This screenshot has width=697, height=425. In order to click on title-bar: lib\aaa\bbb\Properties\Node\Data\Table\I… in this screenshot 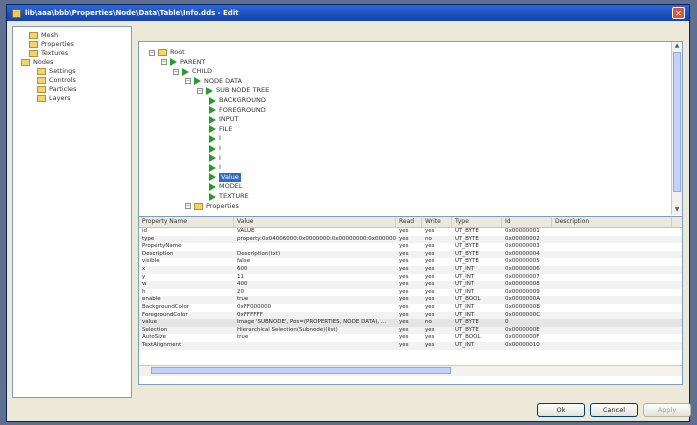, I will do `click(348, 13)`.